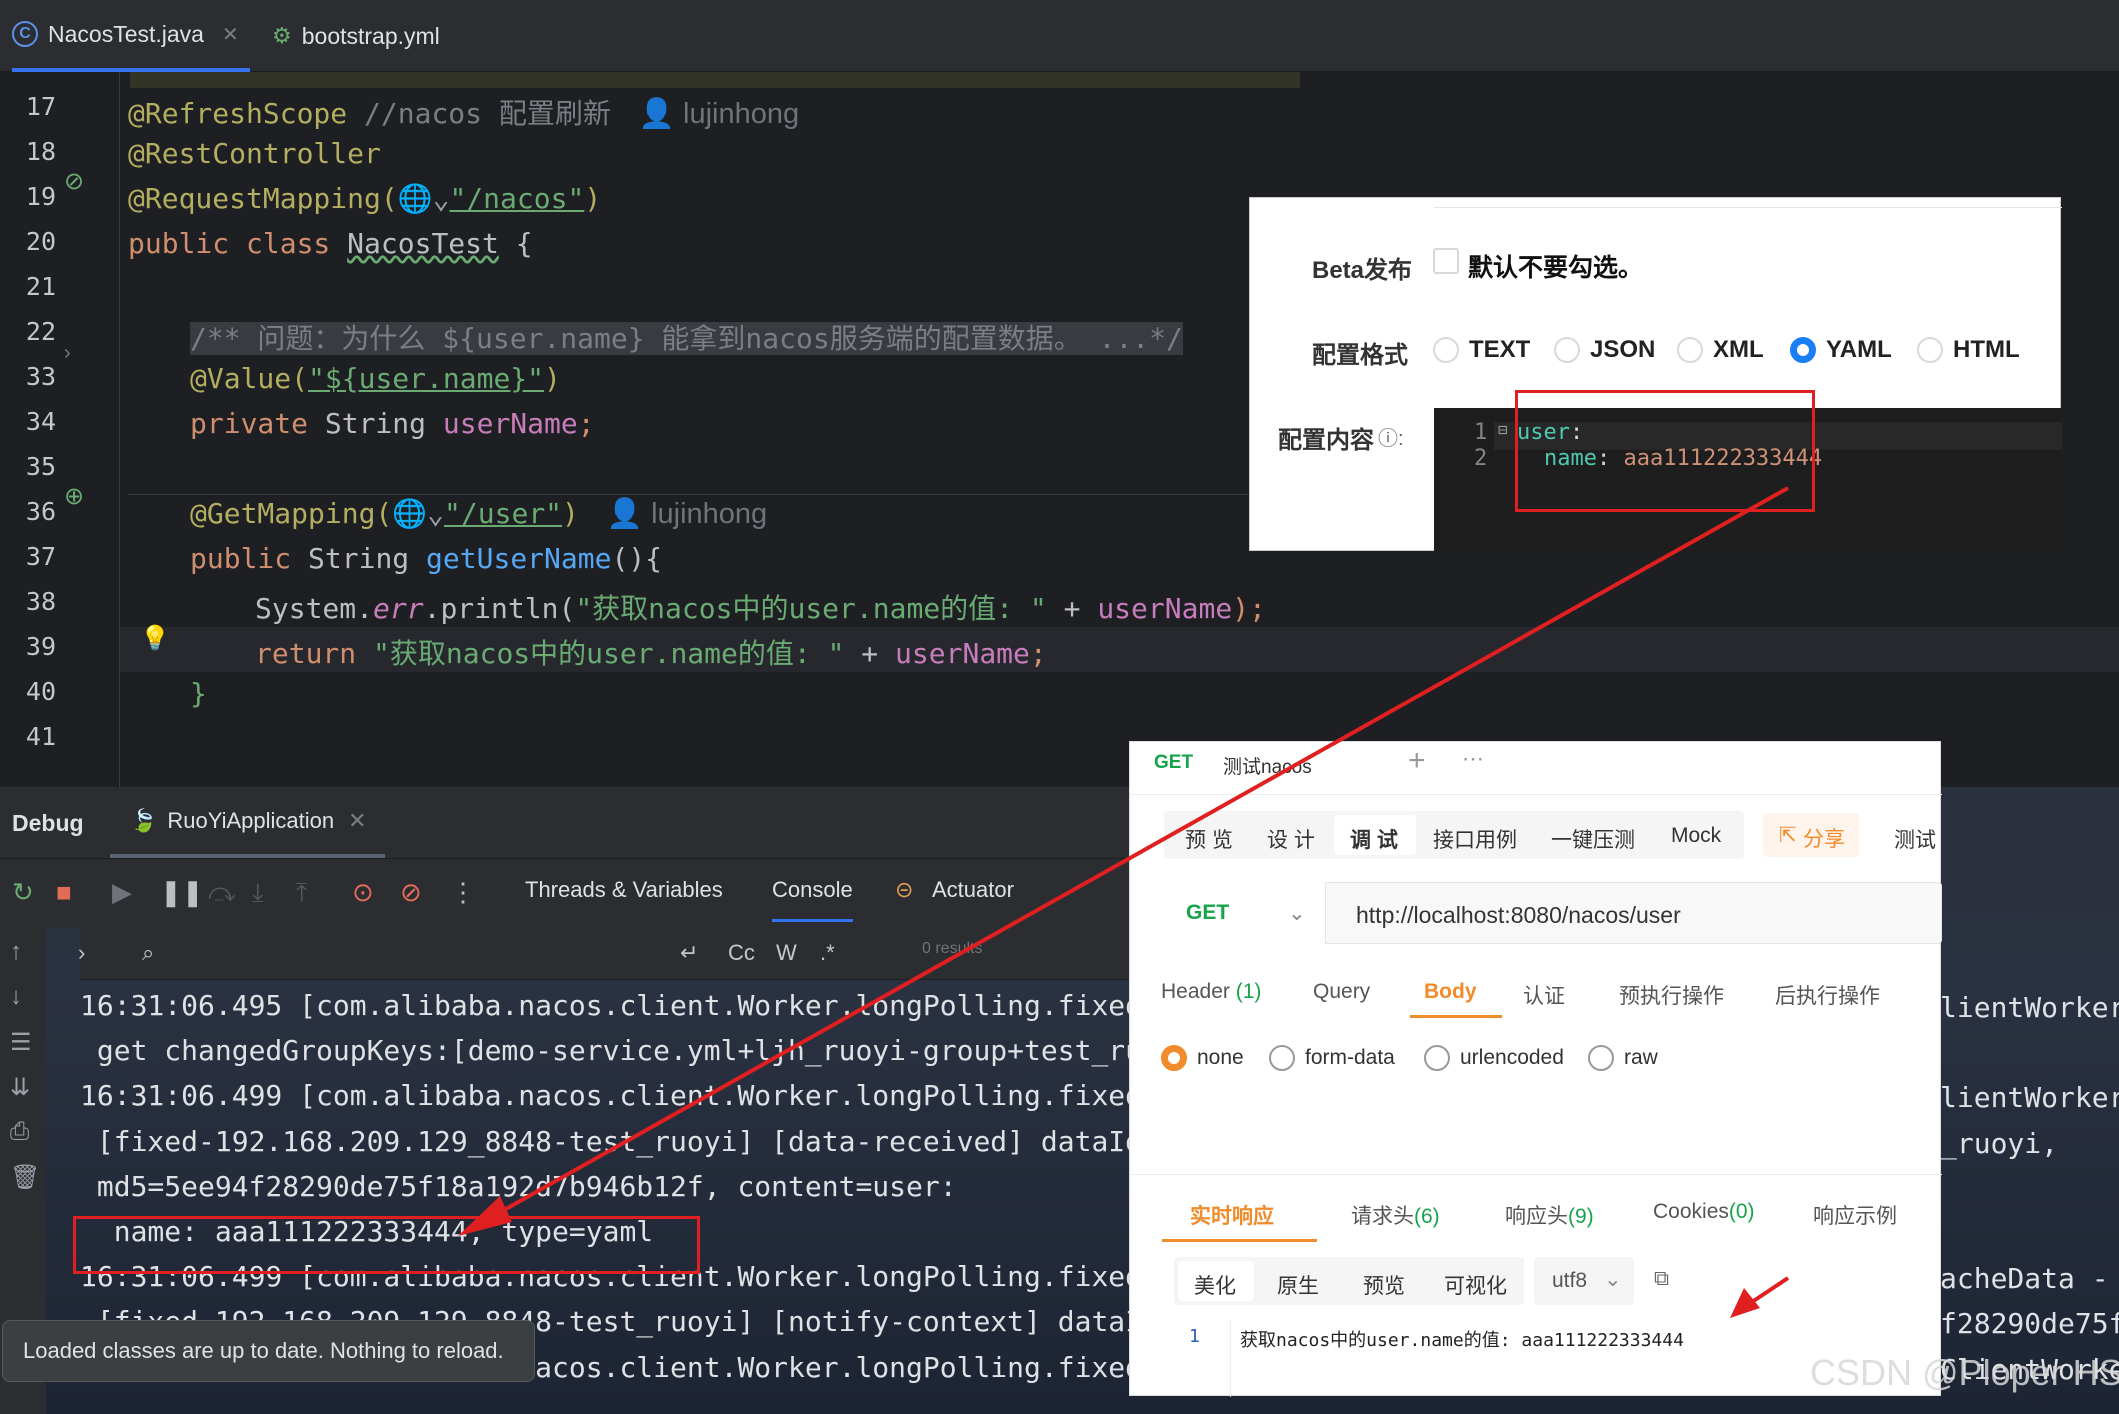  Describe the element at coordinates (1291, 839) in the screenshot. I see `tab-design: 设 计` at that location.